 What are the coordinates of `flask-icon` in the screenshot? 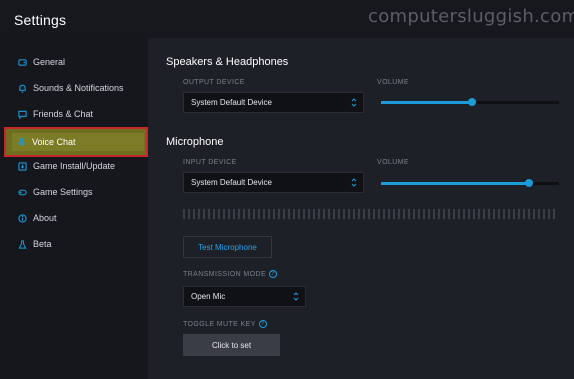 It's located at (22, 244).